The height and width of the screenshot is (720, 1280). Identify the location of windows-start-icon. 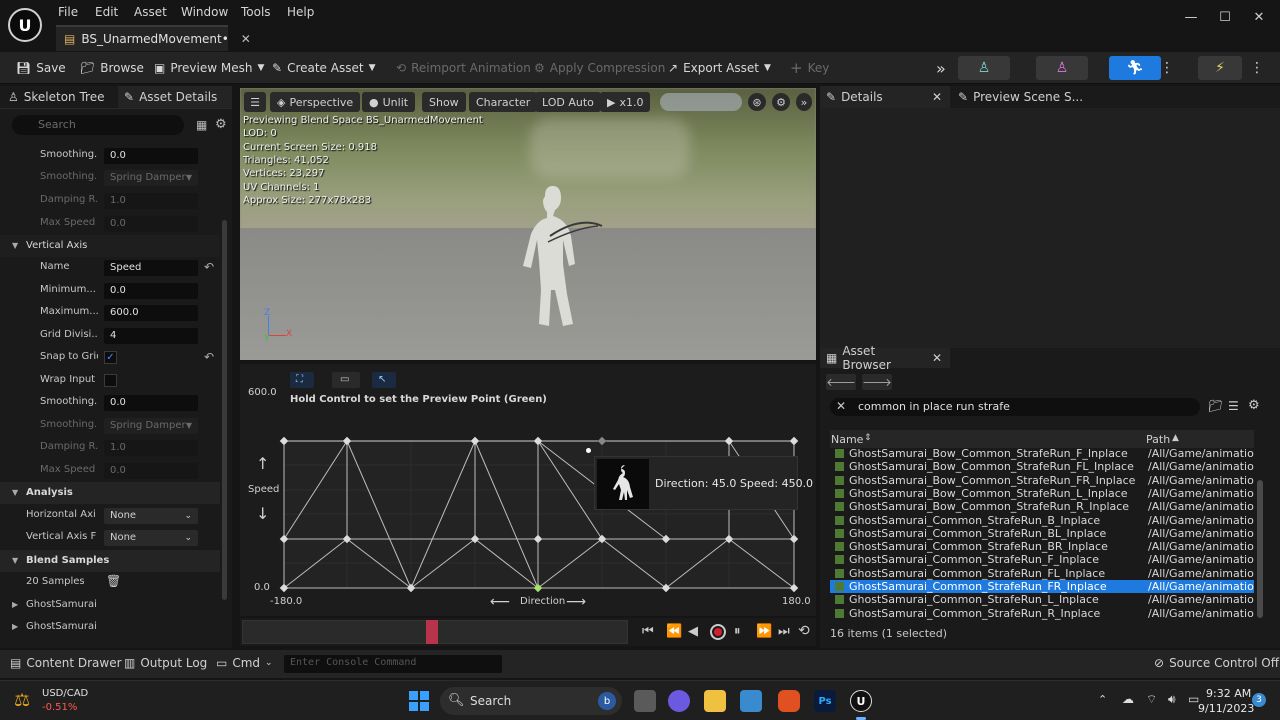
(419, 701).